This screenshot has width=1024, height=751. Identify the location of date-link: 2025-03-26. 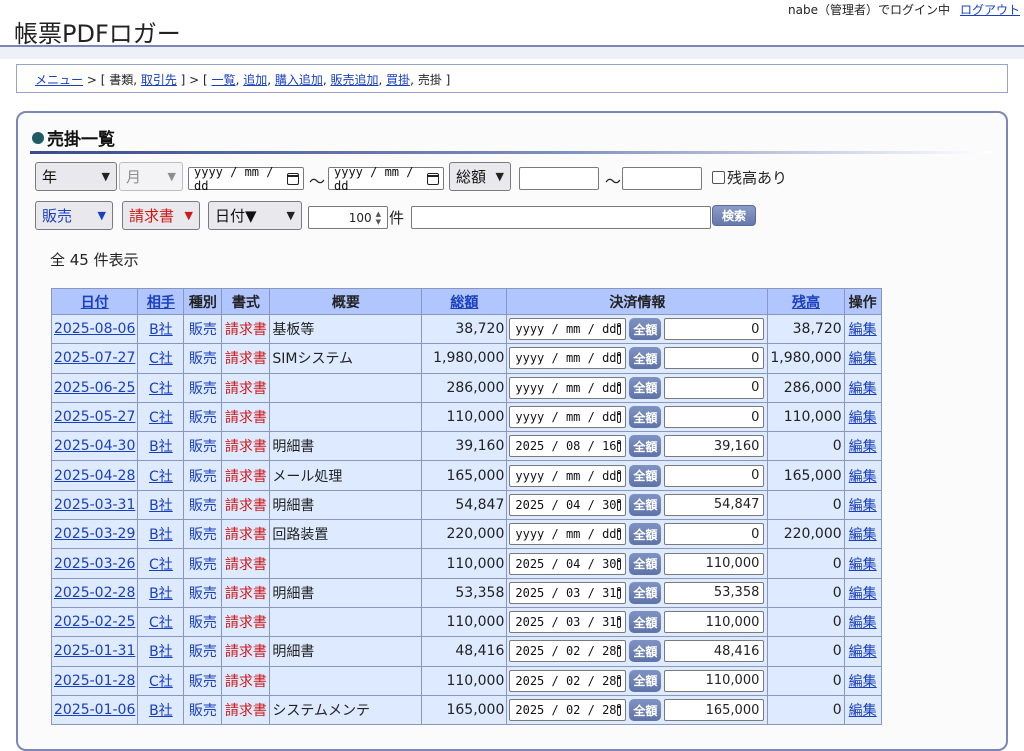
(94, 564).